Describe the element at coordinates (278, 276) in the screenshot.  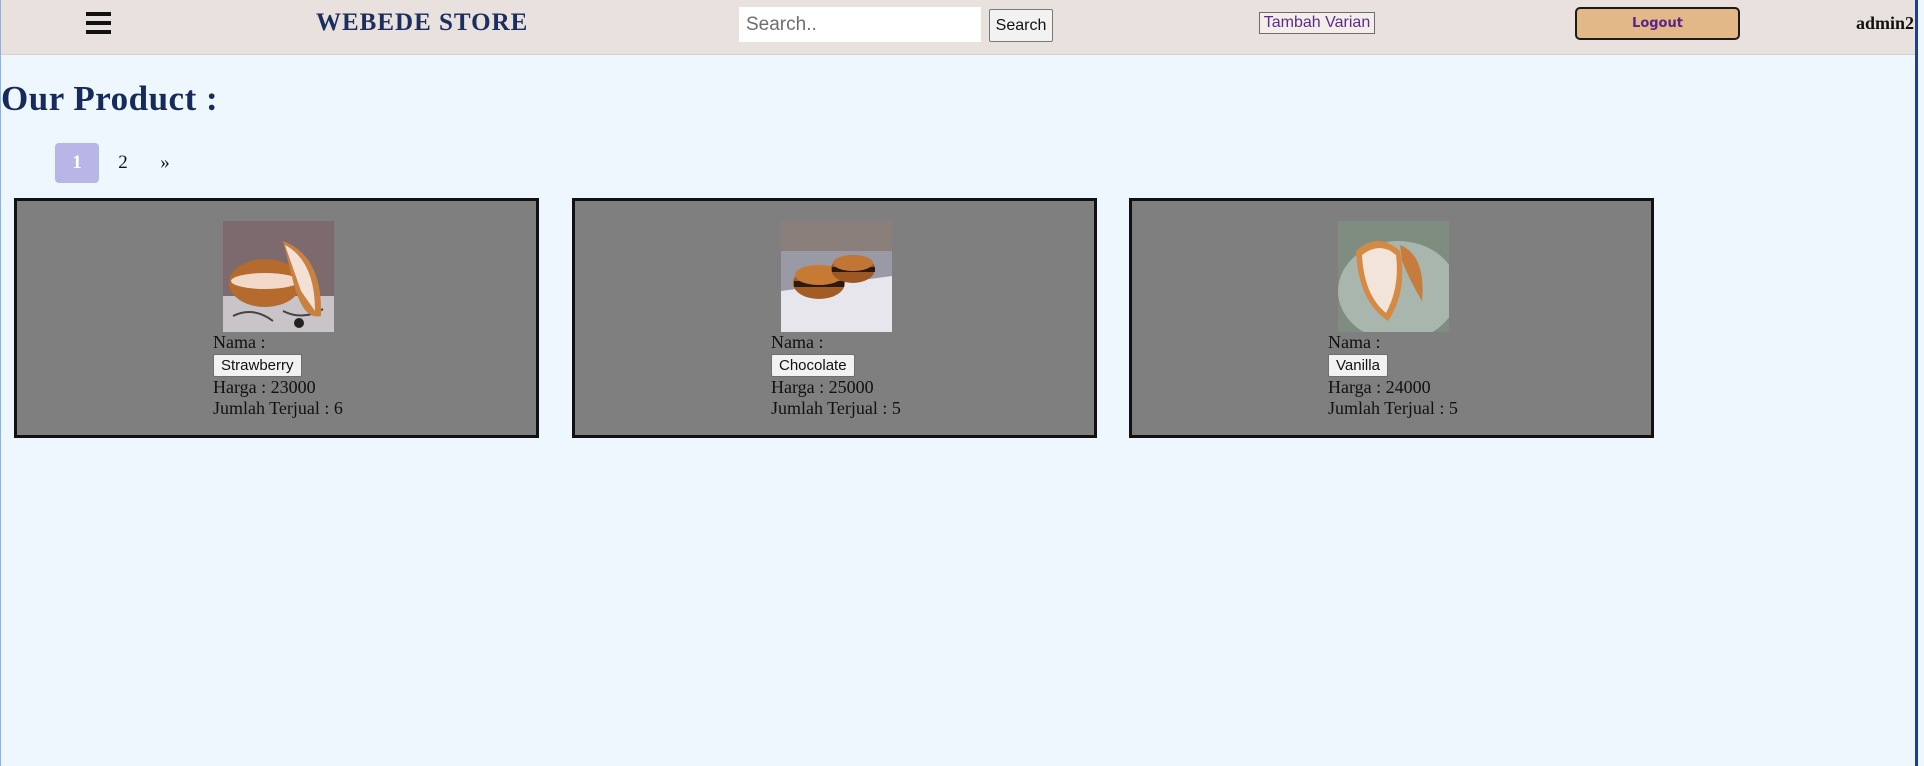
I see `product-image-strawberry` at that location.